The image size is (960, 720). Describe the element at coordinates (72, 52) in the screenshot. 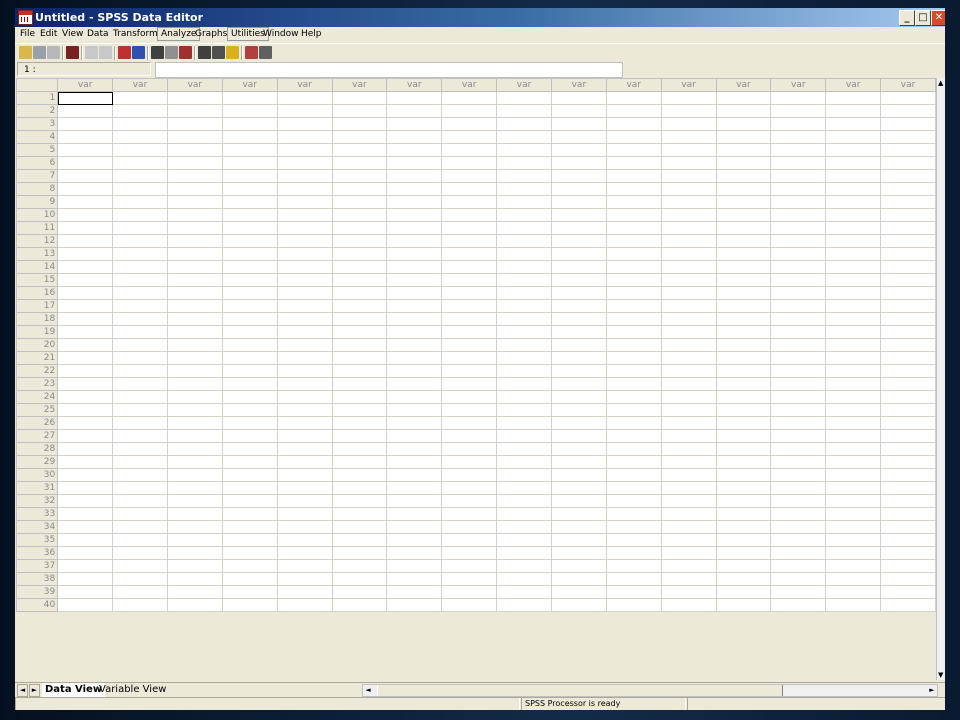

I see `dialog-recall-icon` at that location.